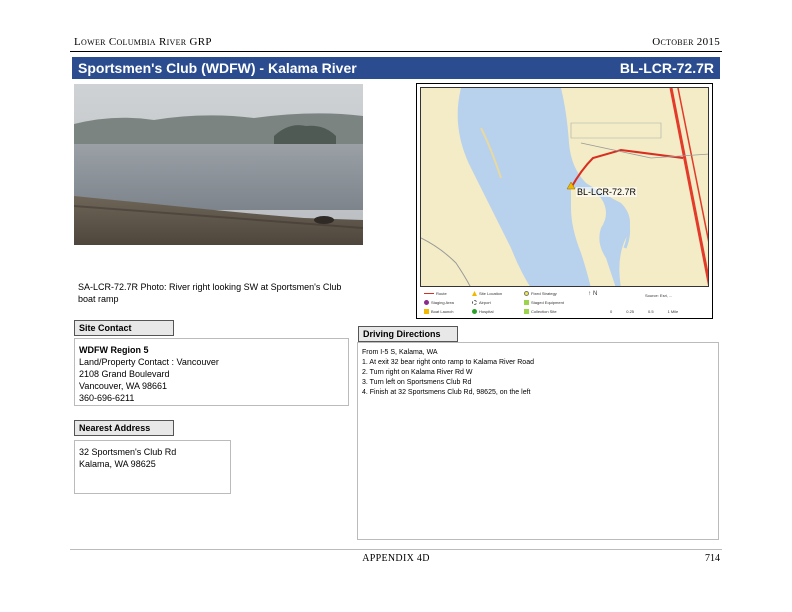 The image size is (792, 612). Describe the element at coordinates (526, 293) in the screenshot. I see `fixed-strategy-icon` at that location.